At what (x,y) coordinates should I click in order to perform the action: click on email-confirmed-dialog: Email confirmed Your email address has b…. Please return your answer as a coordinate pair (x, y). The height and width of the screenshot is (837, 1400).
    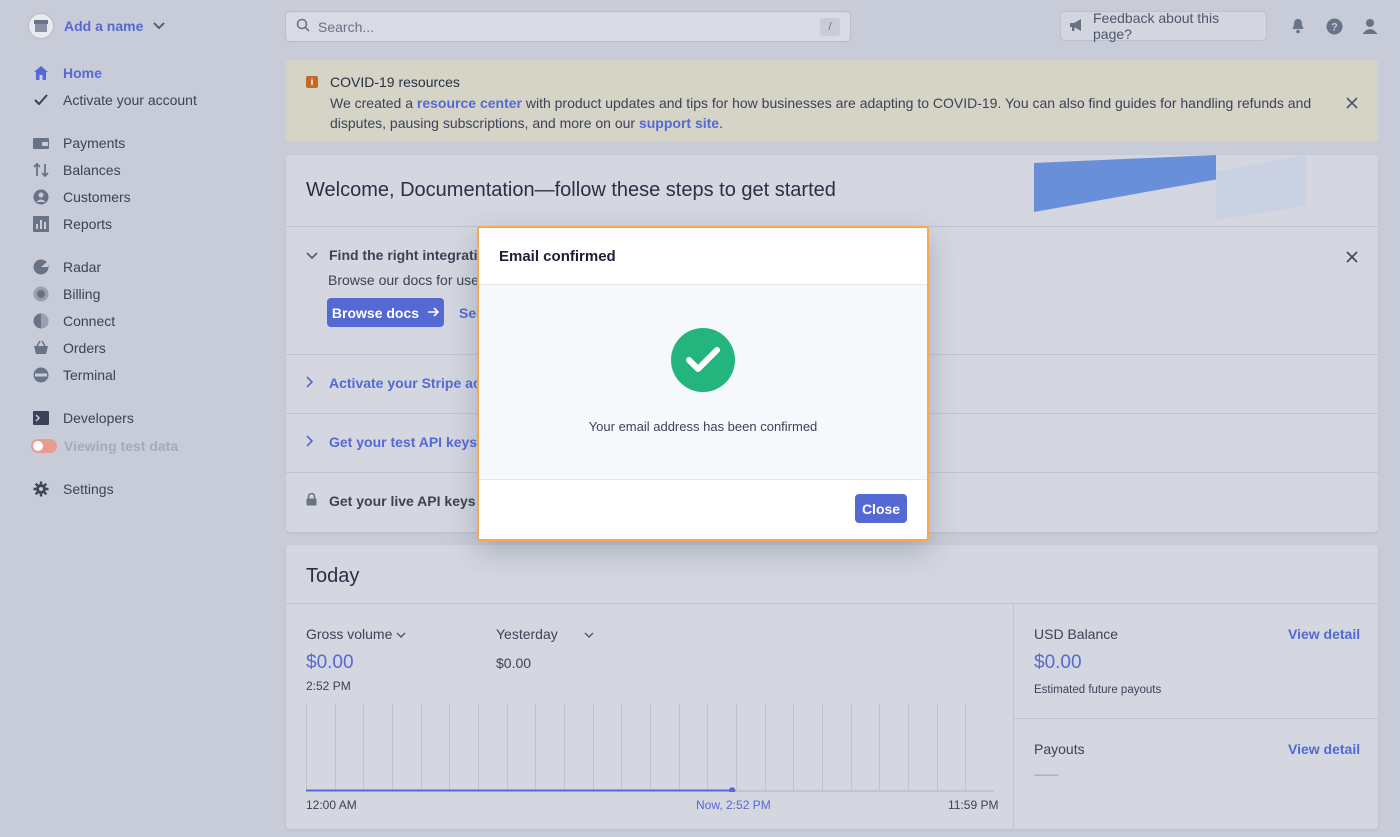
    Looking at the image, I should click on (703, 383).